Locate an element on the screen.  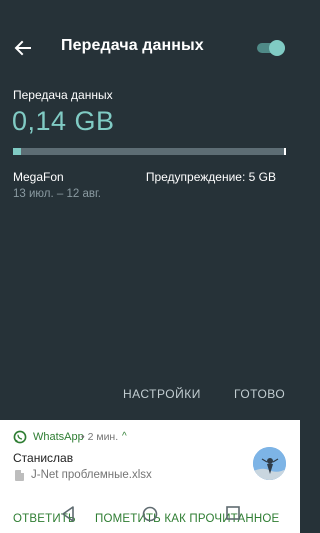
notification-file-name: J-Net проблемные.xlsx is located at coordinates (91, 475).